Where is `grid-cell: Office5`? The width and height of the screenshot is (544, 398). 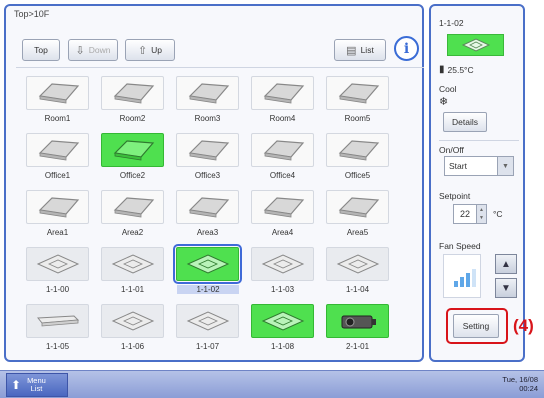 grid-cell: Office5 is located at coordinates (357, 159).